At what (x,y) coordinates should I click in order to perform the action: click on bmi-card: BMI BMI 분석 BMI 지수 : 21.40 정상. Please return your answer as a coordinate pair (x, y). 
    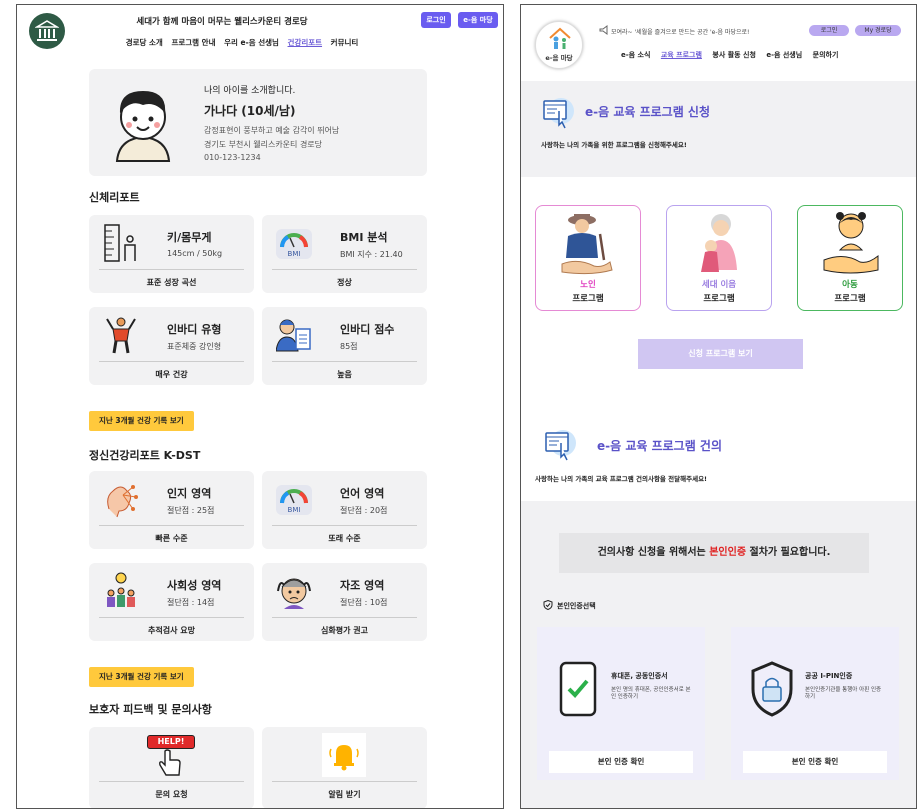
    Looking at the image, I should click on (344, 254).